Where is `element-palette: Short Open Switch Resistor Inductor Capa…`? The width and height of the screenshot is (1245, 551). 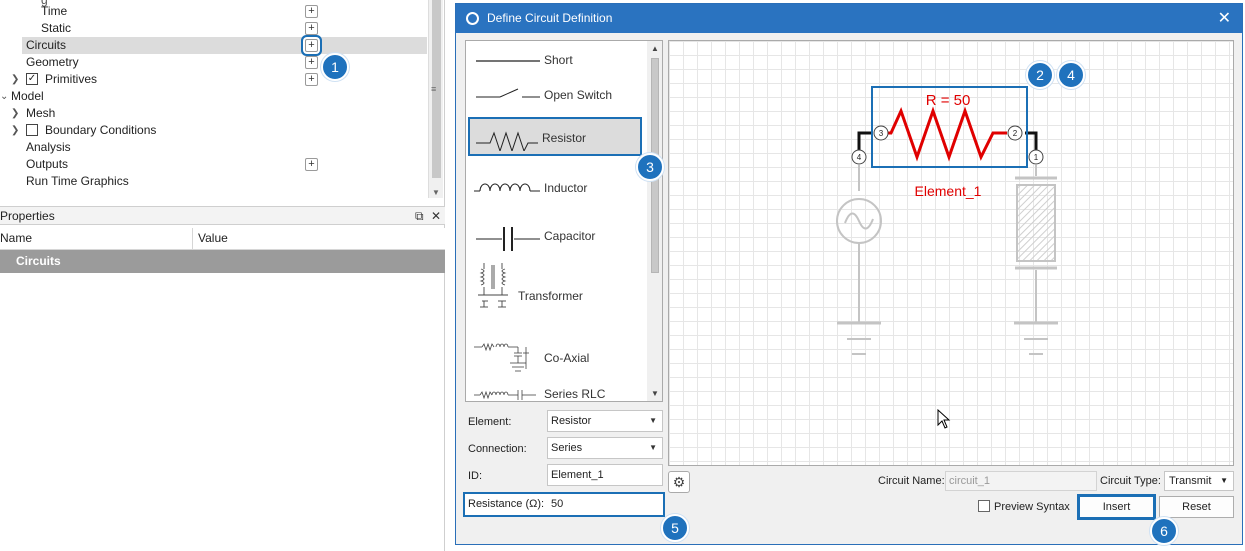
element-palette: Short Open Switch Resistor Inductor Capa… is located at coordinates (564, 221).